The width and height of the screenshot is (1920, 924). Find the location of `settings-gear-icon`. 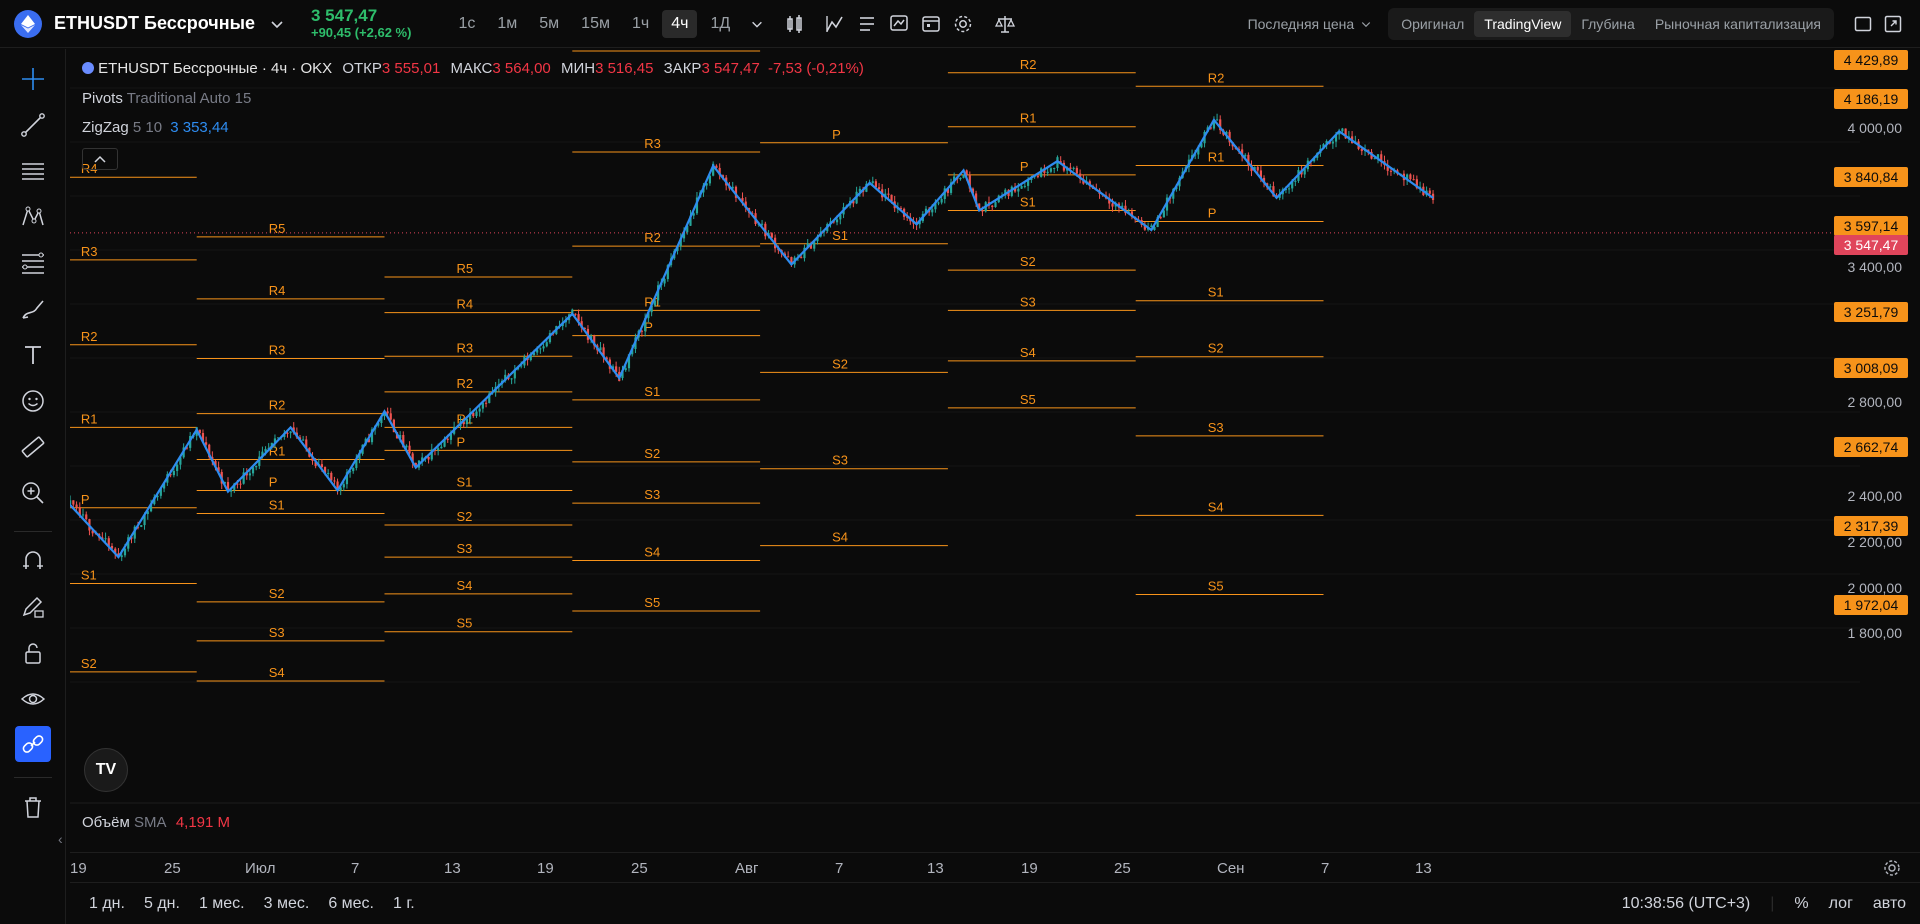

settings-gear-icon is located at coordinates (963, 24).